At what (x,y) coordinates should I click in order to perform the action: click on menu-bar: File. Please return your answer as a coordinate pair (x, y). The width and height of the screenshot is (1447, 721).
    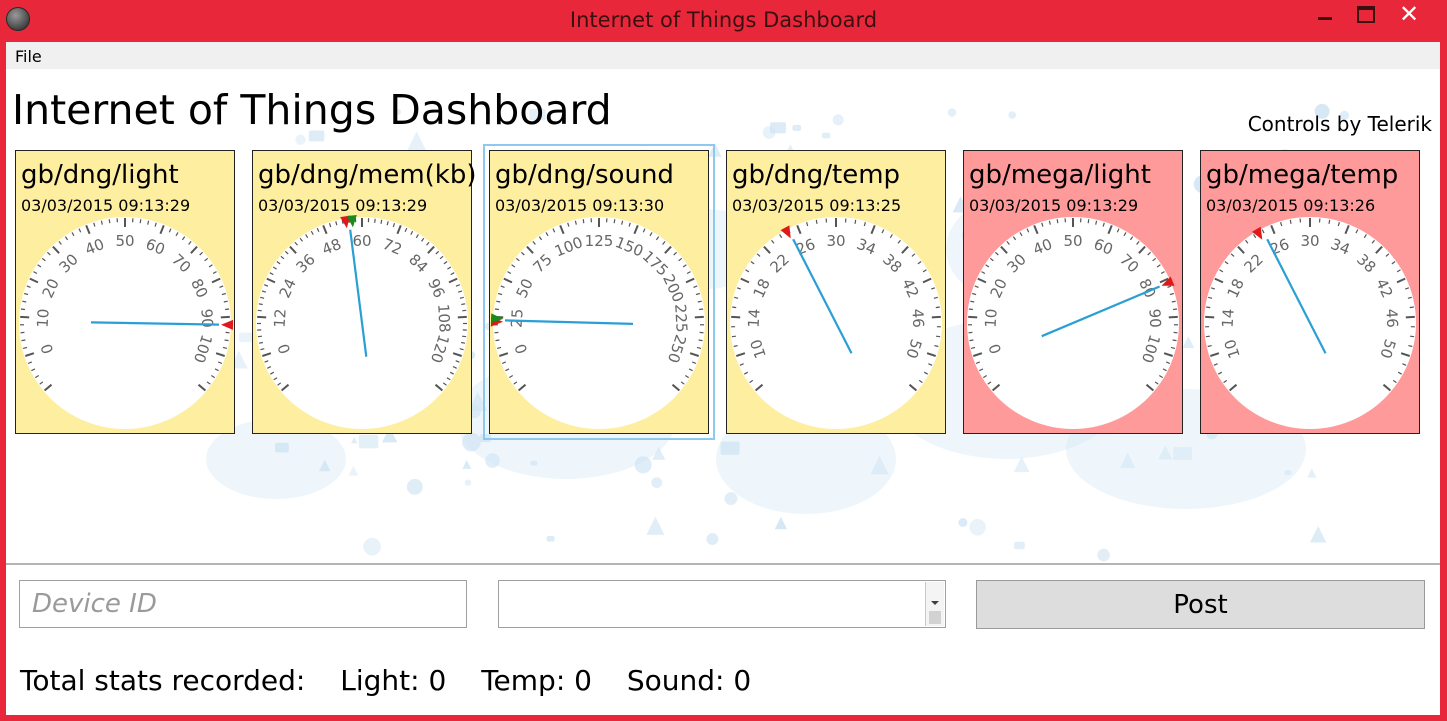
    Looking at the image, I should click on (723, 55).